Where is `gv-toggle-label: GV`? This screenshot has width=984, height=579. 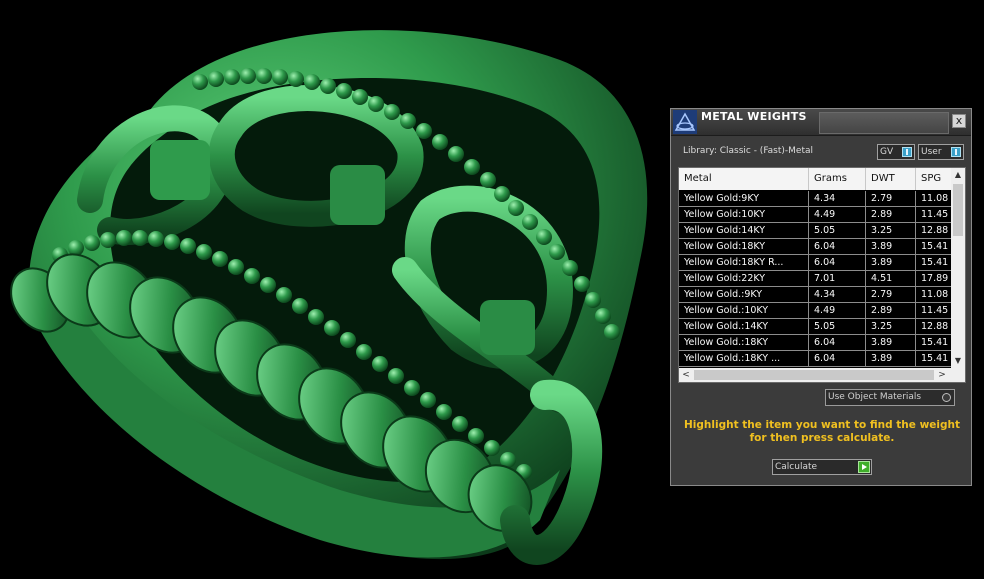
gv-toggle-label: GV is located at coordinates (887, 152).